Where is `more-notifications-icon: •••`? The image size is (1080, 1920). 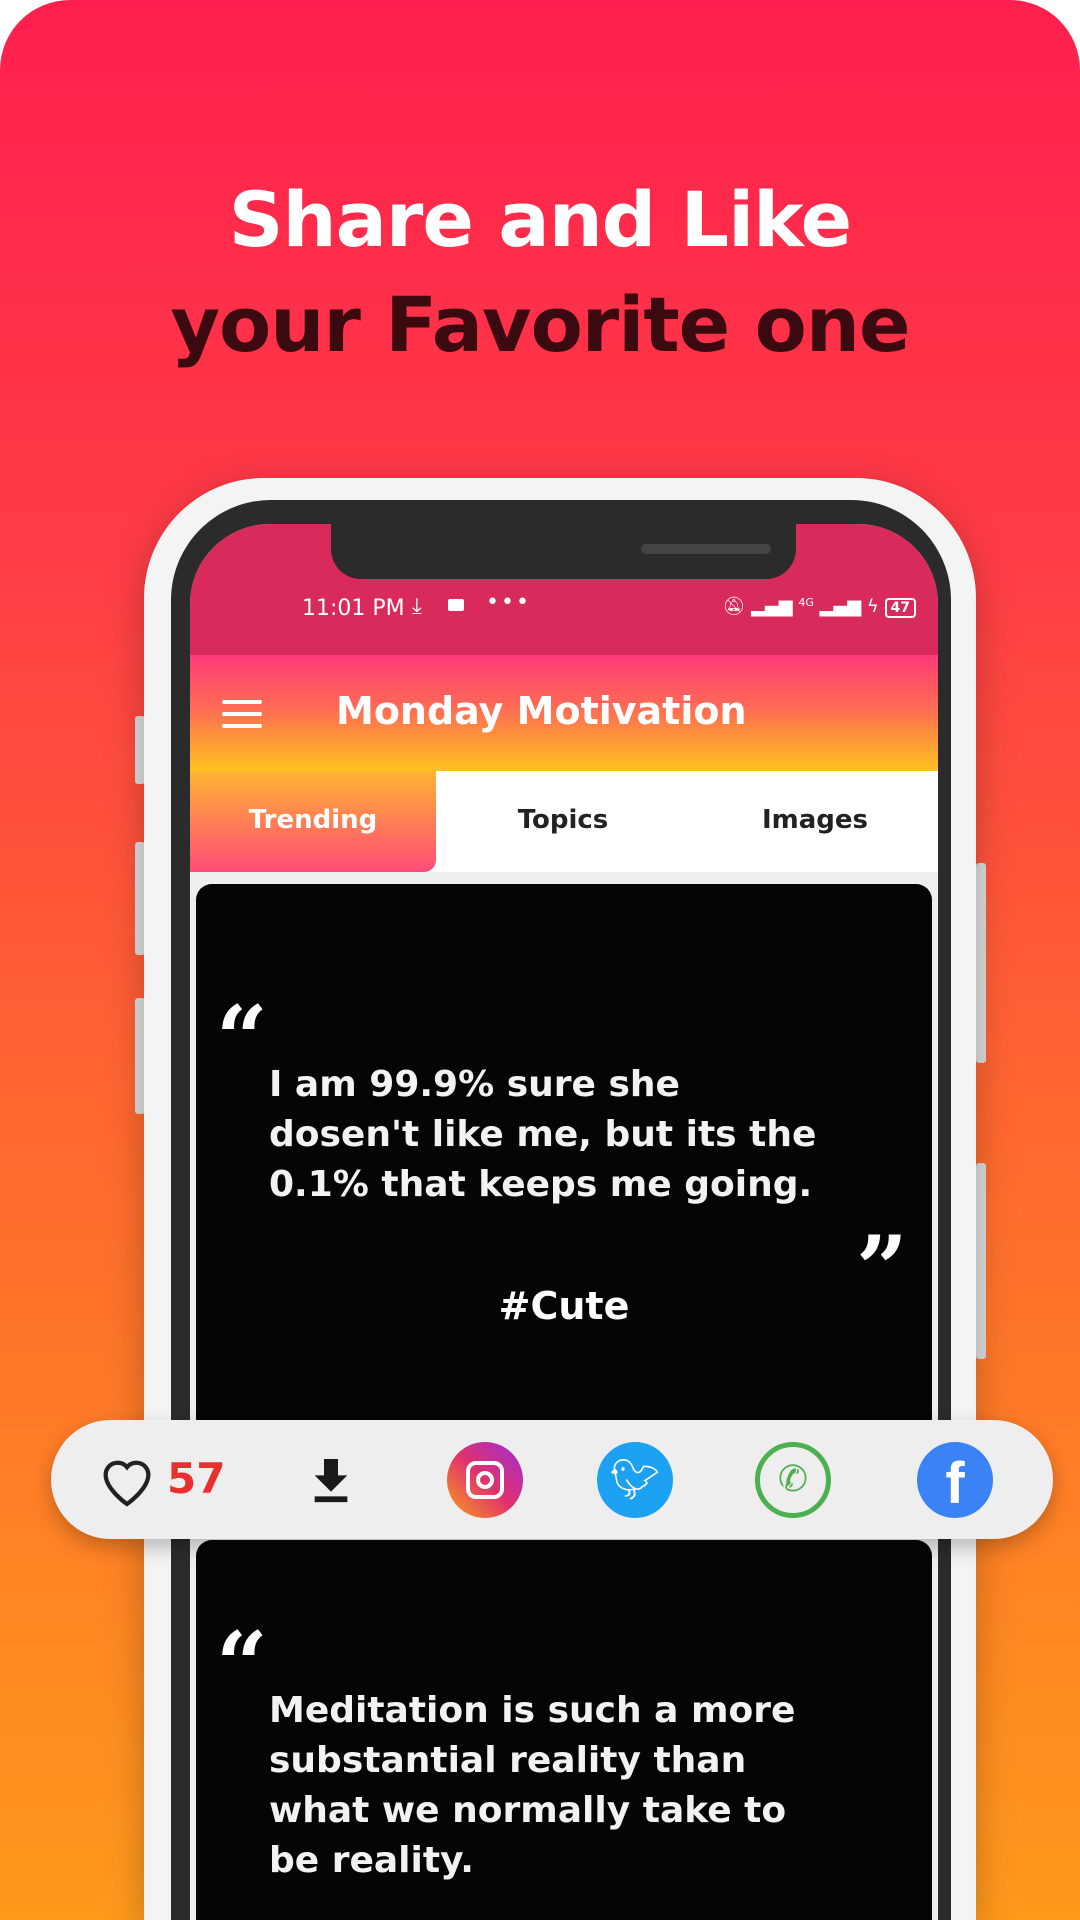 more-notifications-icon: ••• is located at coordinates (508, 602).